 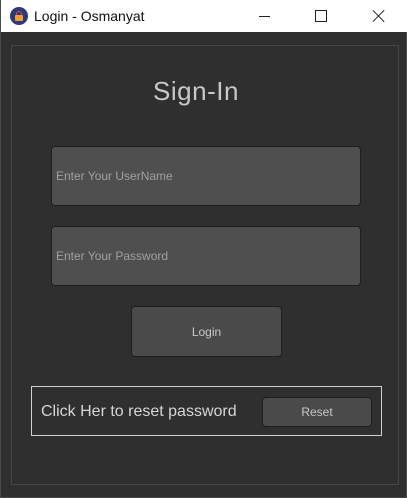 I want to click on close-icon, so click(x=379, y=16).